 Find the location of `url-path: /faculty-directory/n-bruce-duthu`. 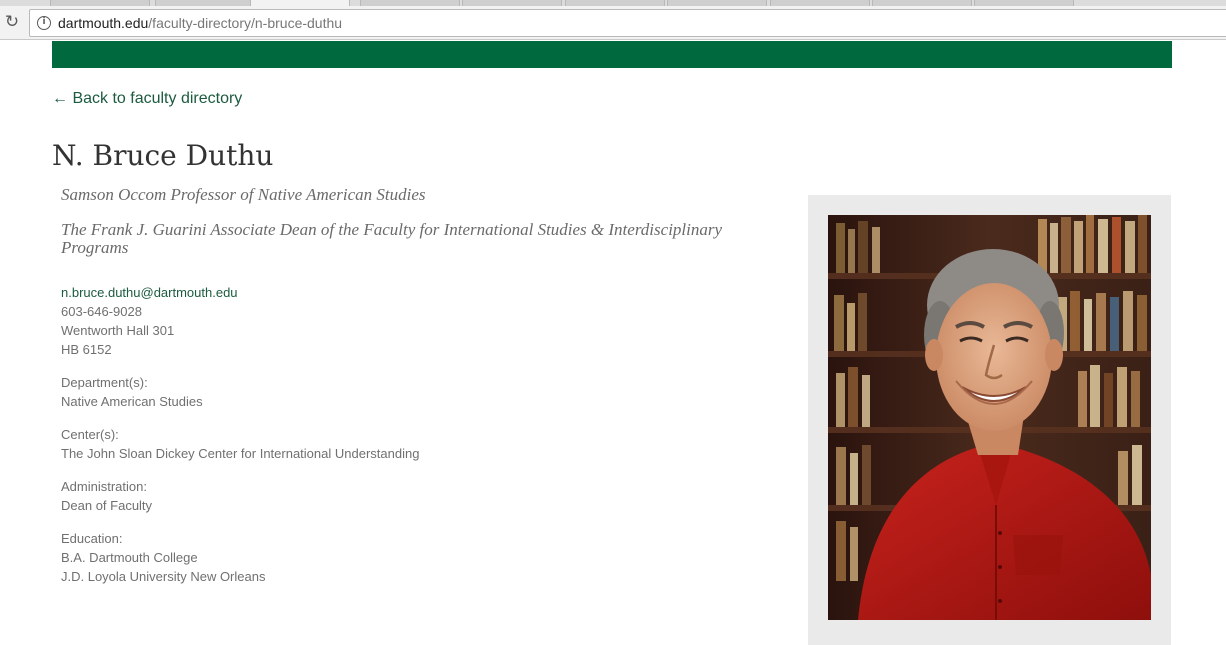

url-path: /faculty-directory/n-bruce-duthu is located at coordinates (245, 23).